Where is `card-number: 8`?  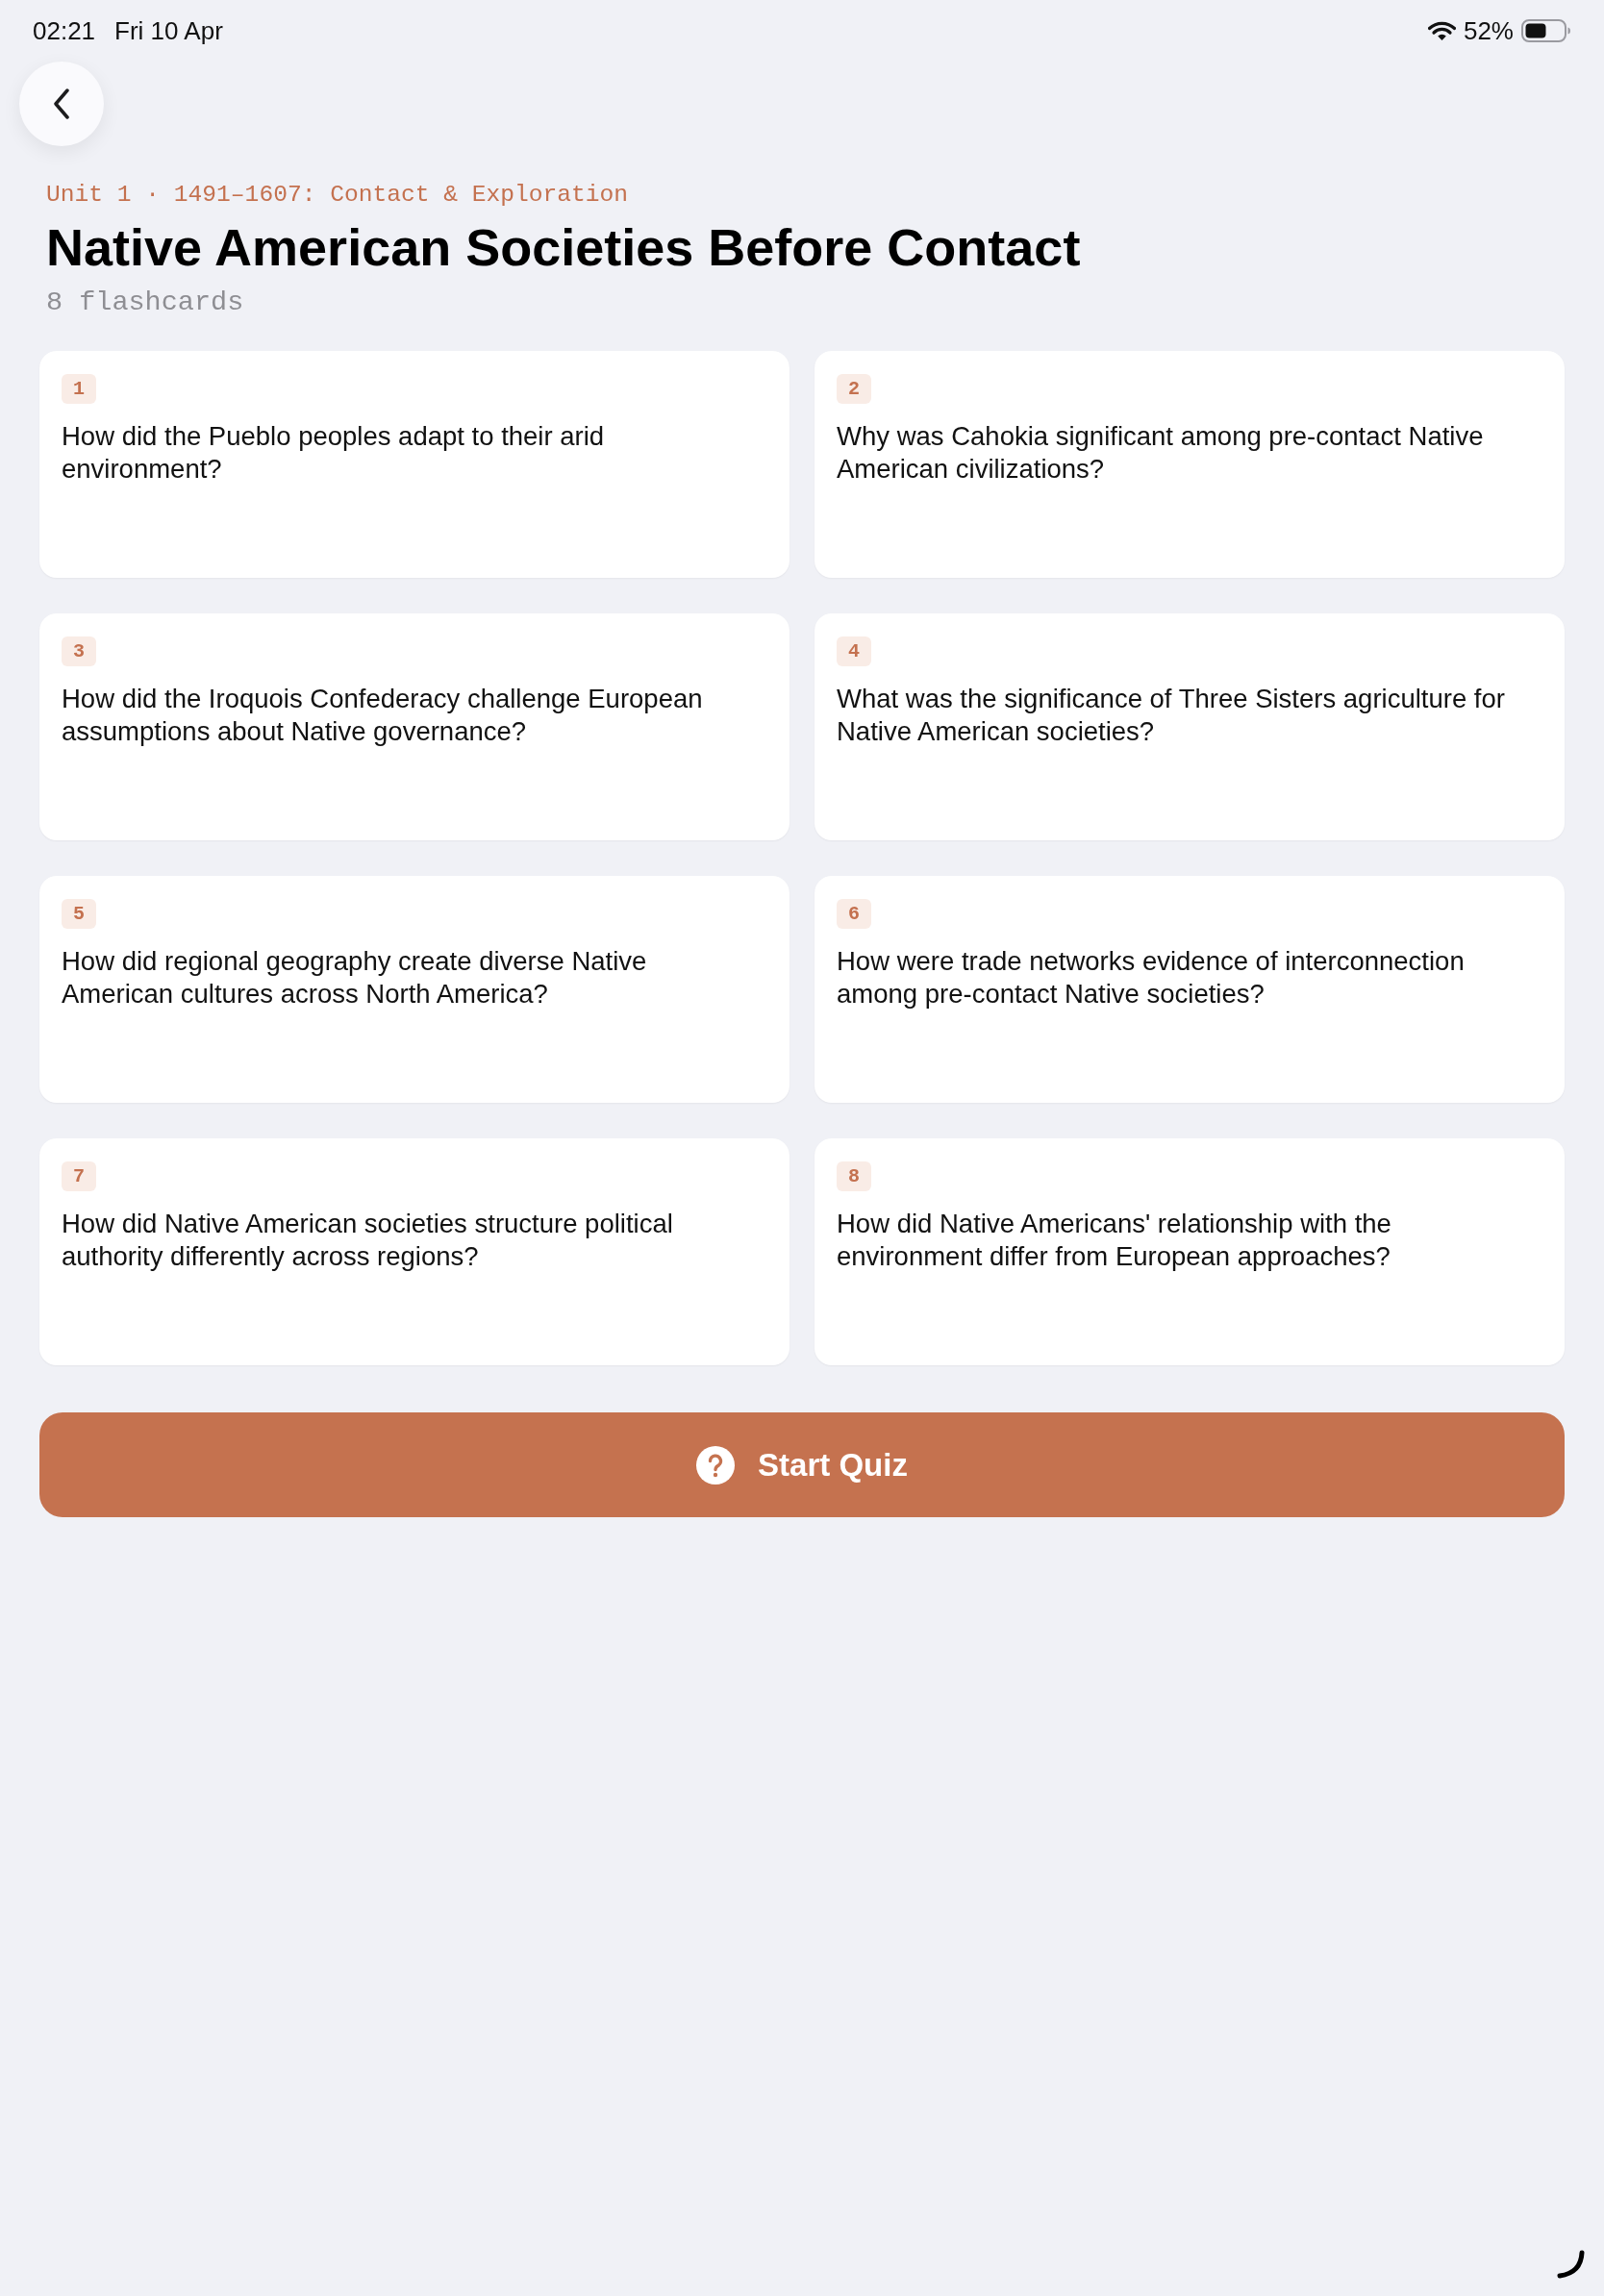
card-number: 8 is located at coordinates (854, 1176).